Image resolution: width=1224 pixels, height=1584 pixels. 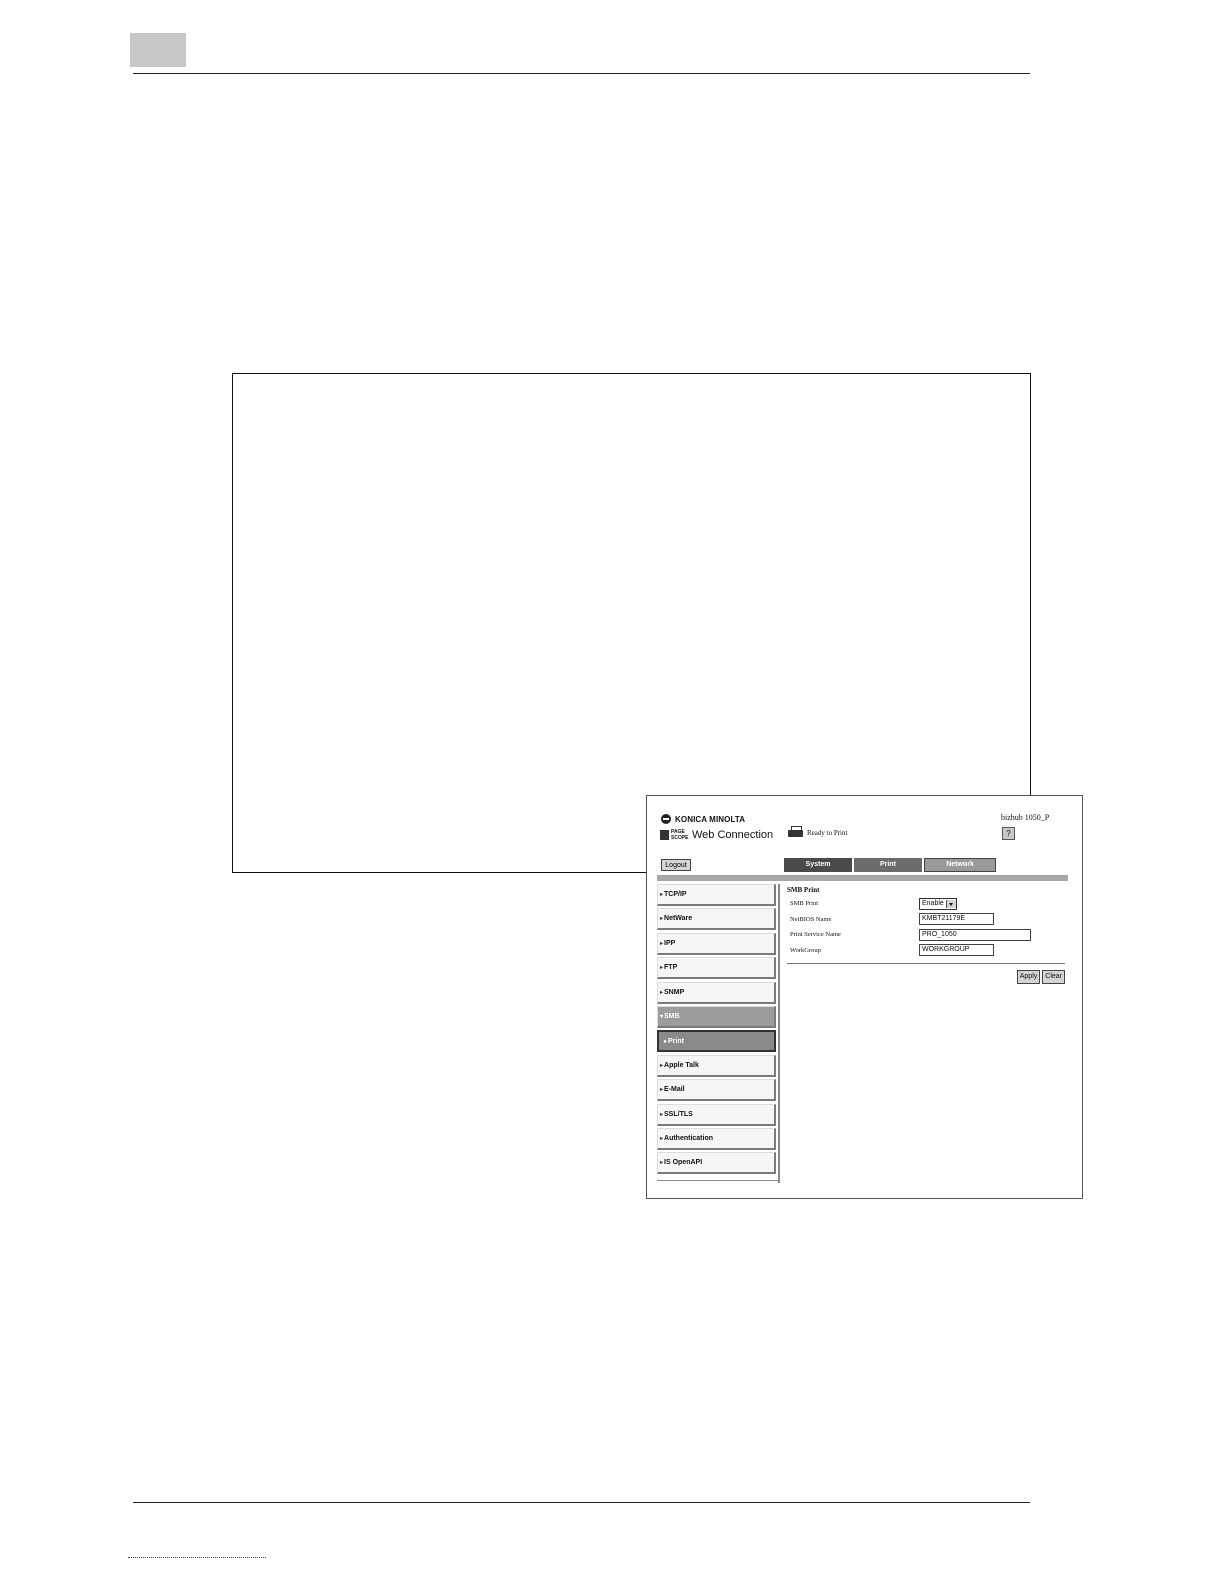 I want to click on sidebar-separator, so click(x=779, y=1033).